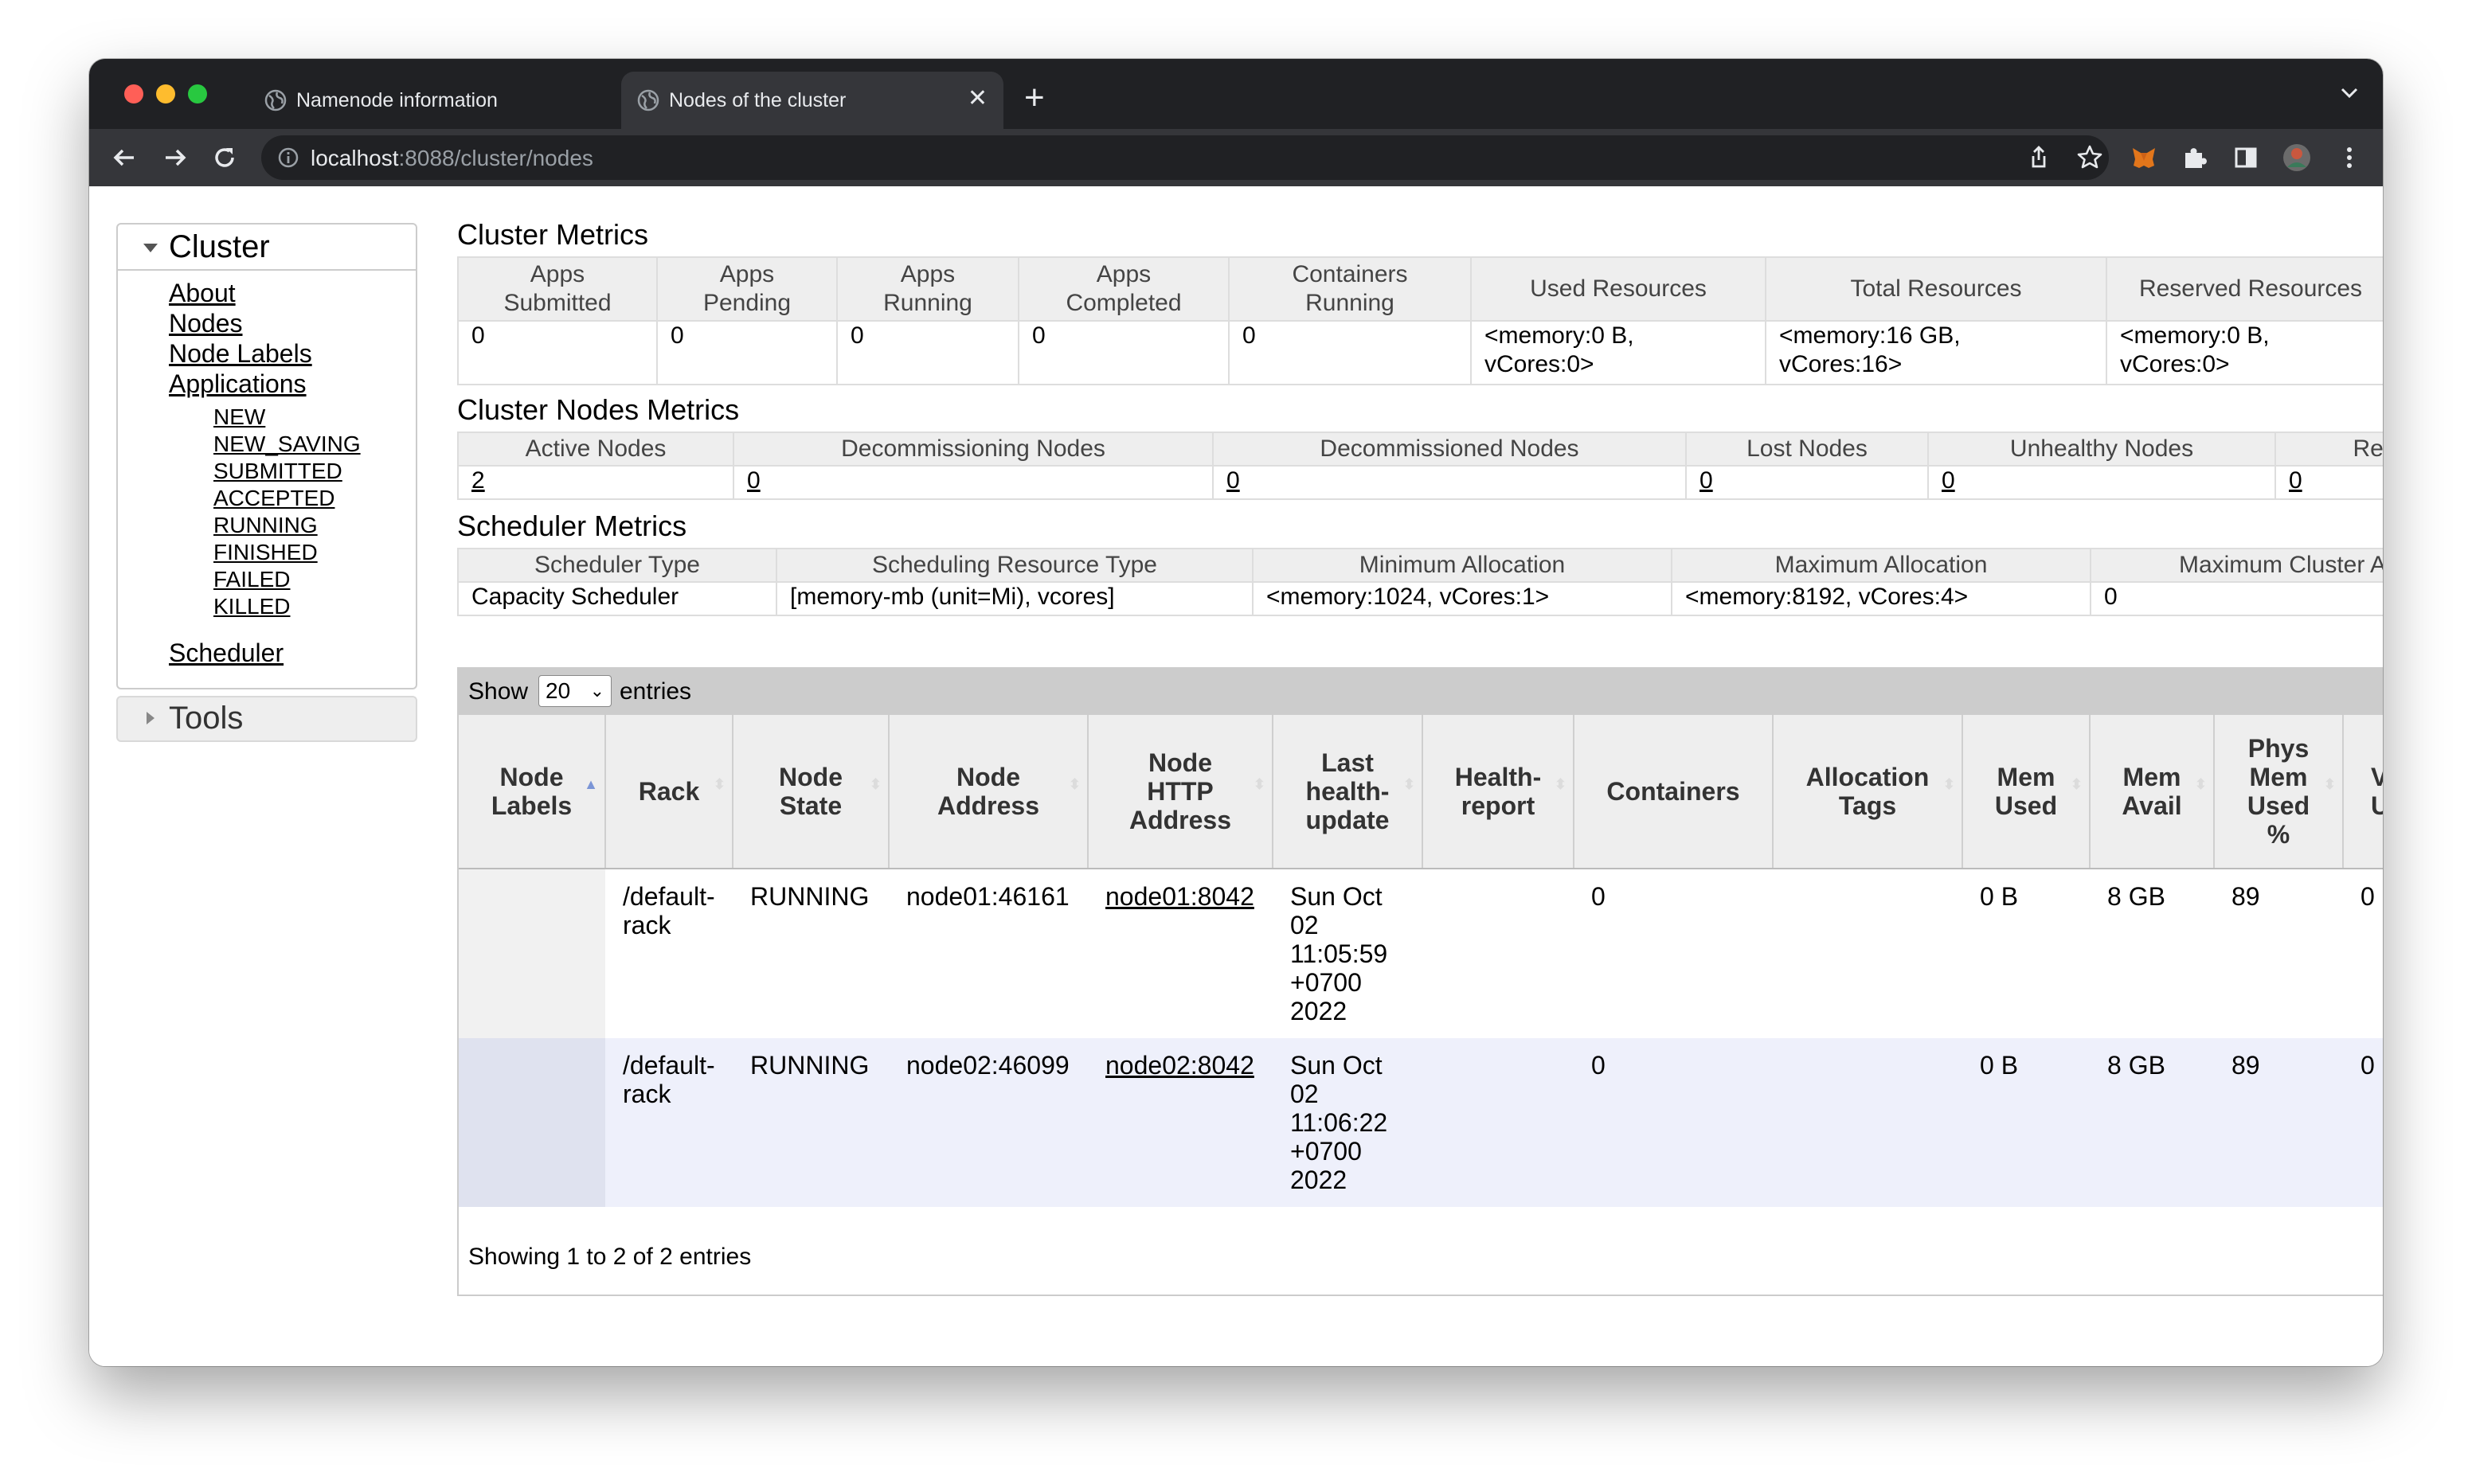 Image resolution: width=2472 pixels, height=1484 pixels. What do you see at coordinates (273, 498) in the screenshot?
I see `app-state-accepted-link: ACCEPTED` at bounding box center [273, 498].